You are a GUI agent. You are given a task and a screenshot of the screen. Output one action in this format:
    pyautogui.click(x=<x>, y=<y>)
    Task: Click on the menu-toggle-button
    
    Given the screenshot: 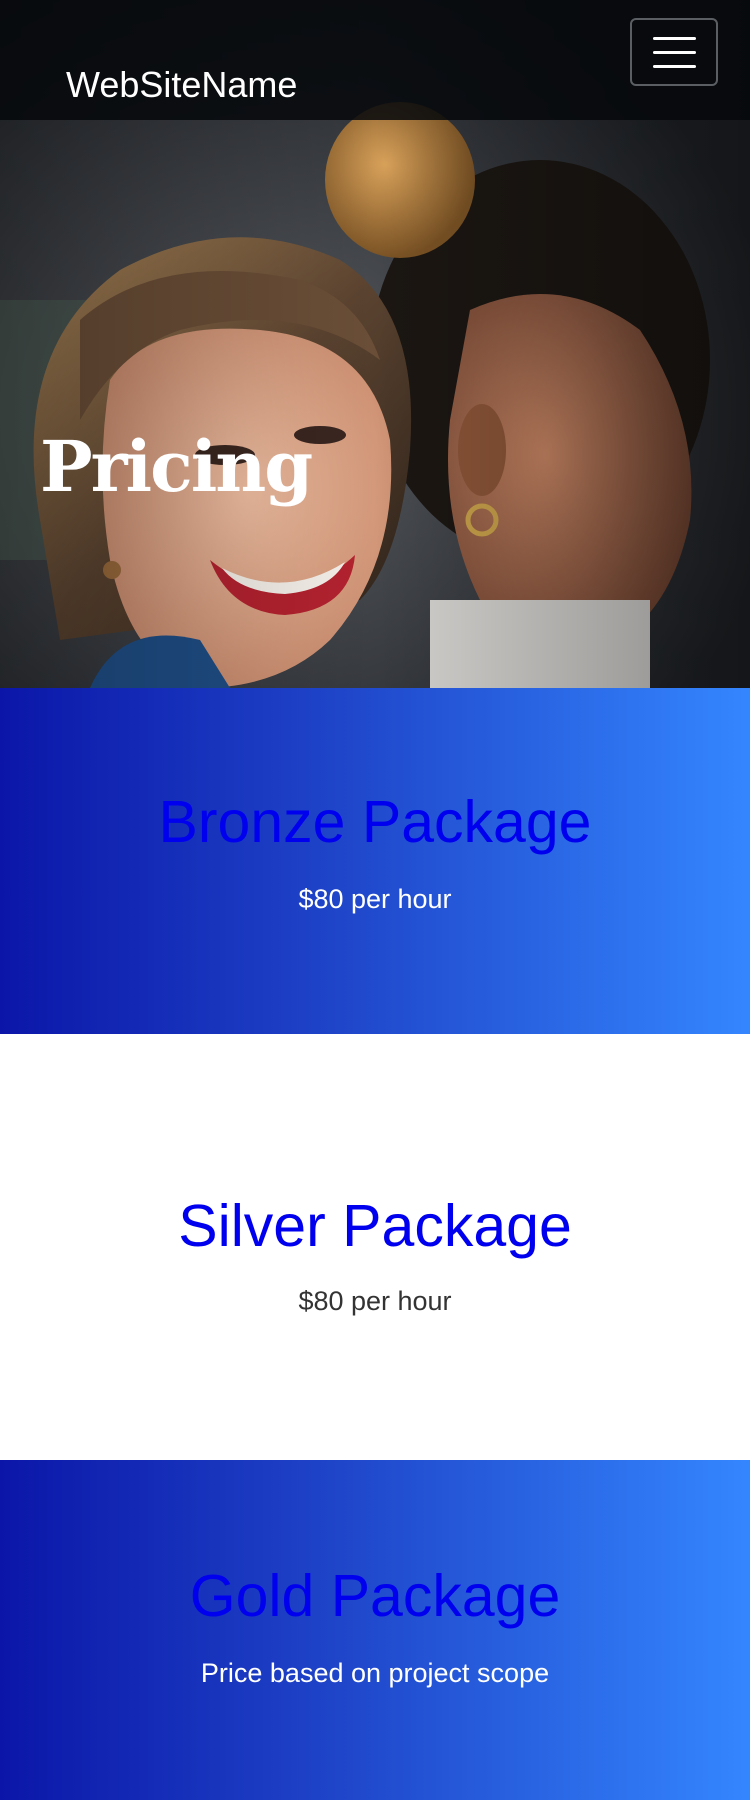 What is the action you would take?
    pyautogui.click(x=674, y=52)
    